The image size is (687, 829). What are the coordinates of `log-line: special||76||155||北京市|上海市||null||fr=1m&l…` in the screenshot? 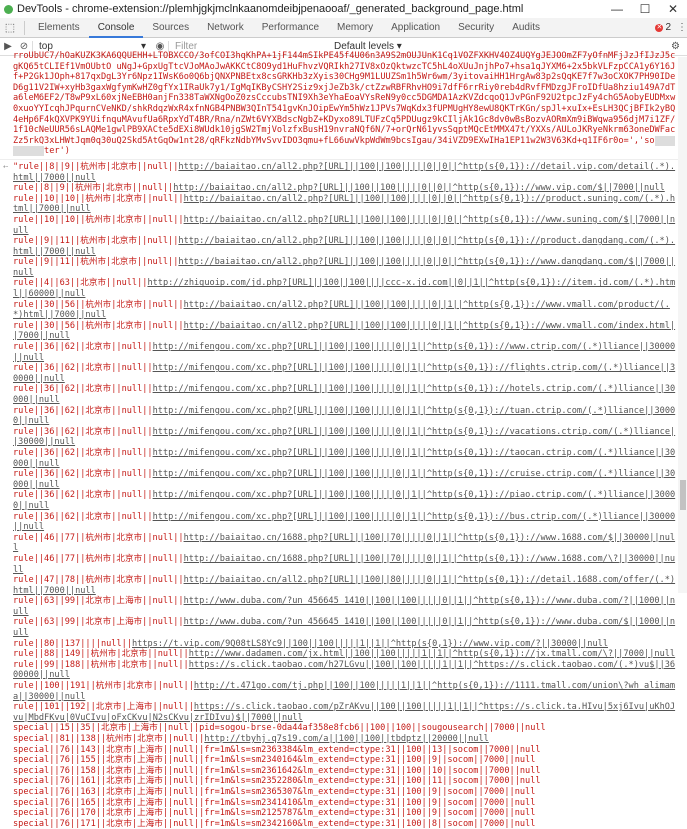 It's located at (344, 760).